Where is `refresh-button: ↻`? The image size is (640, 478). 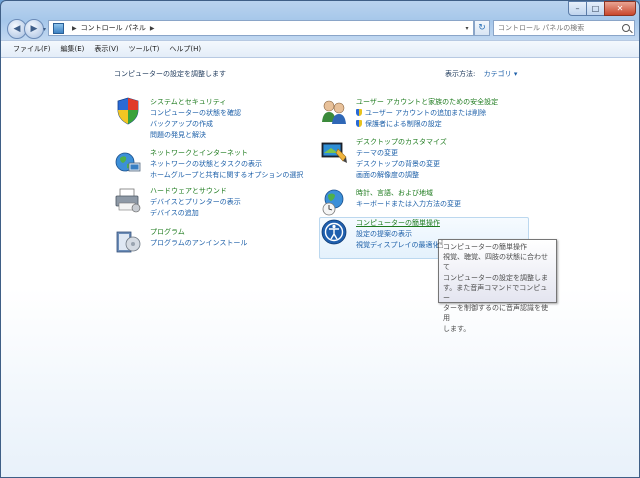 refresh-button: ↻ is located at coordinates (482, 28).